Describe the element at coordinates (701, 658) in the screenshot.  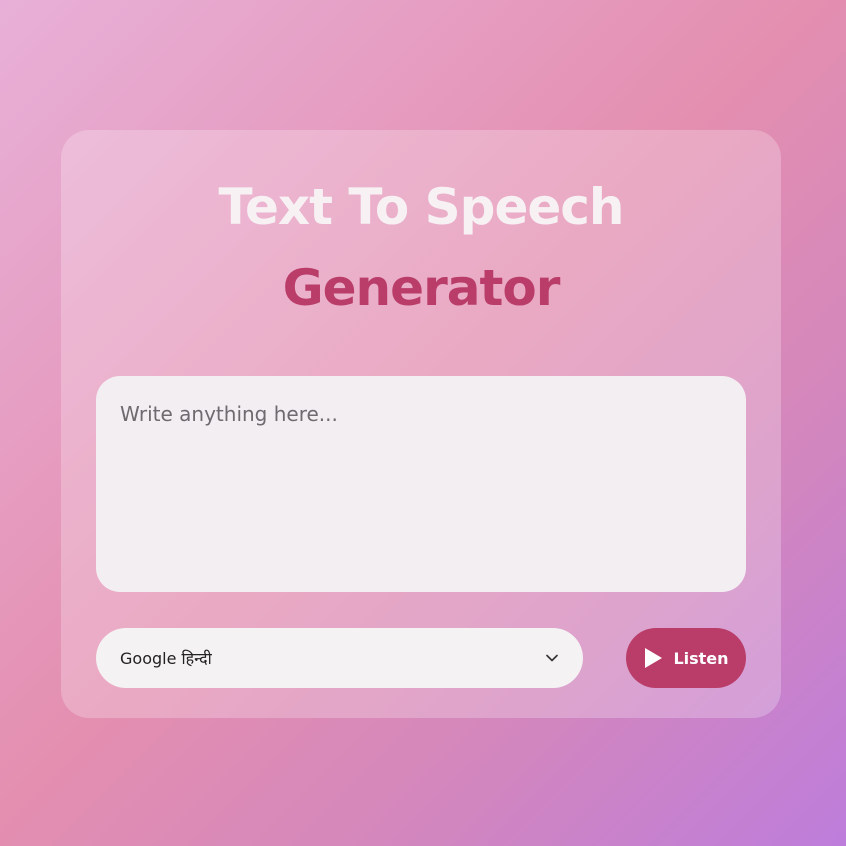
I see `listen-button-label: Listen` at that location.